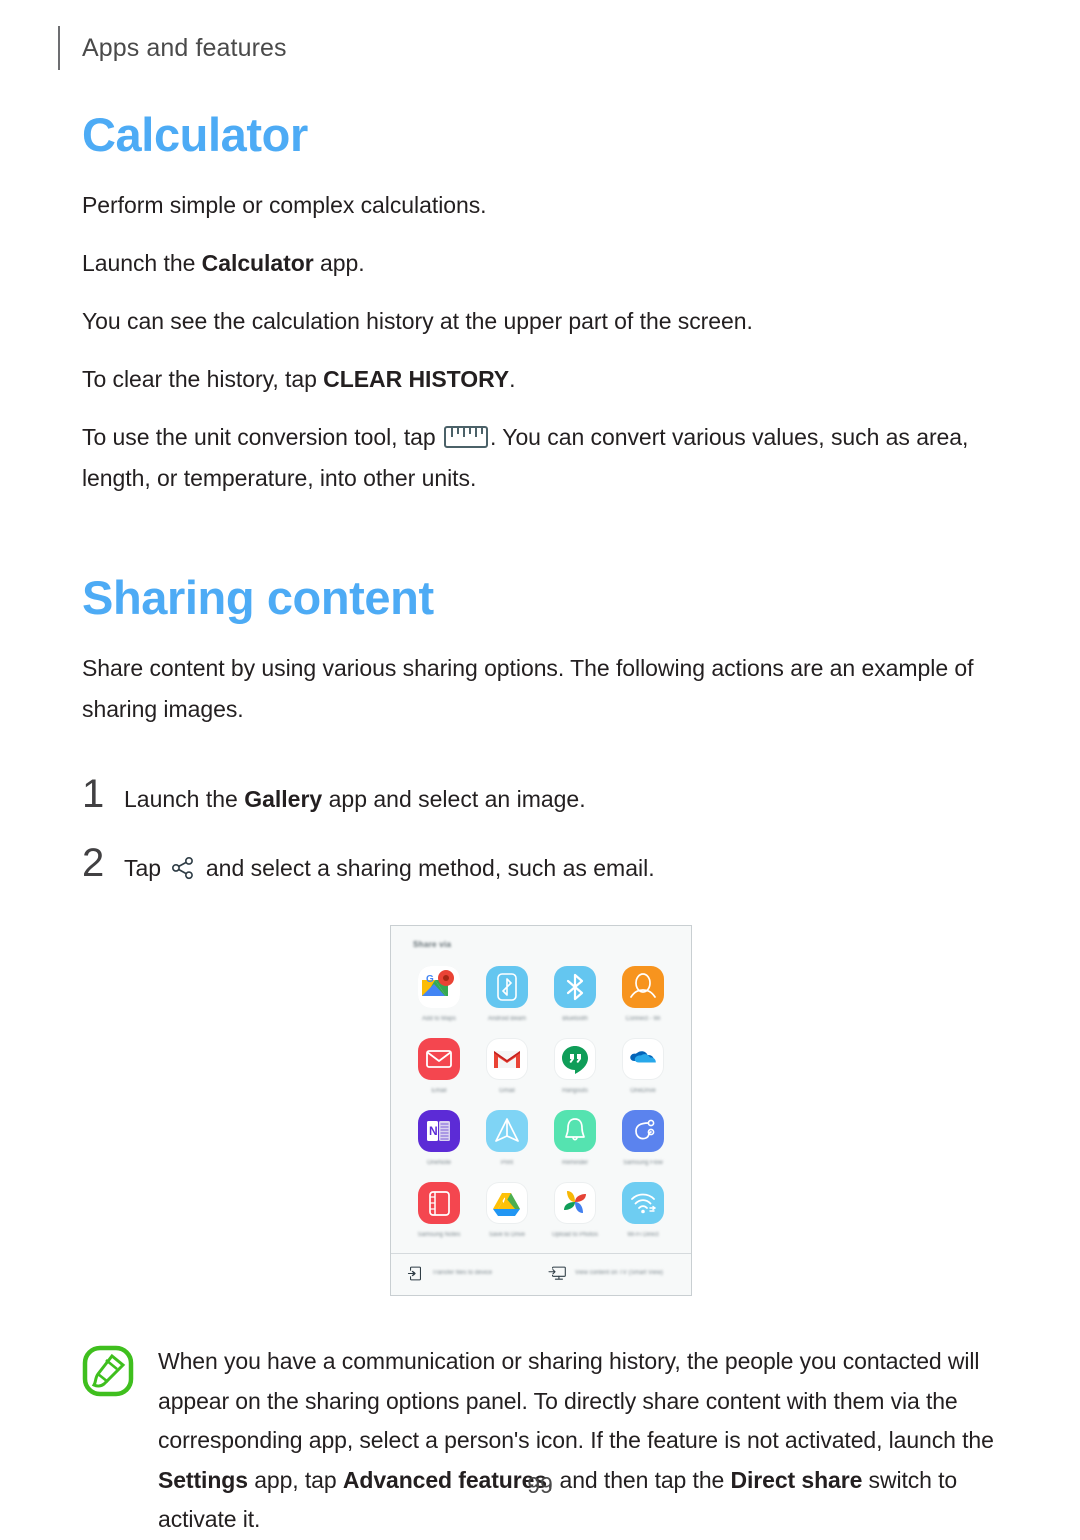 The height and width of the screenshot is (1540, 1080). I want to click on footer-label: Transfer files to device, so click(462, 1273).